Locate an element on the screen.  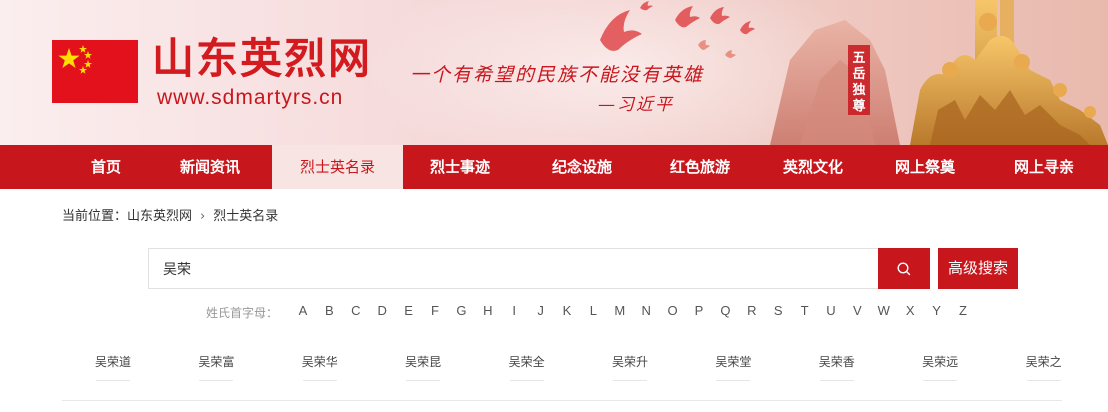
slogan-author: —习近平 is located at coordinates (636, 105).